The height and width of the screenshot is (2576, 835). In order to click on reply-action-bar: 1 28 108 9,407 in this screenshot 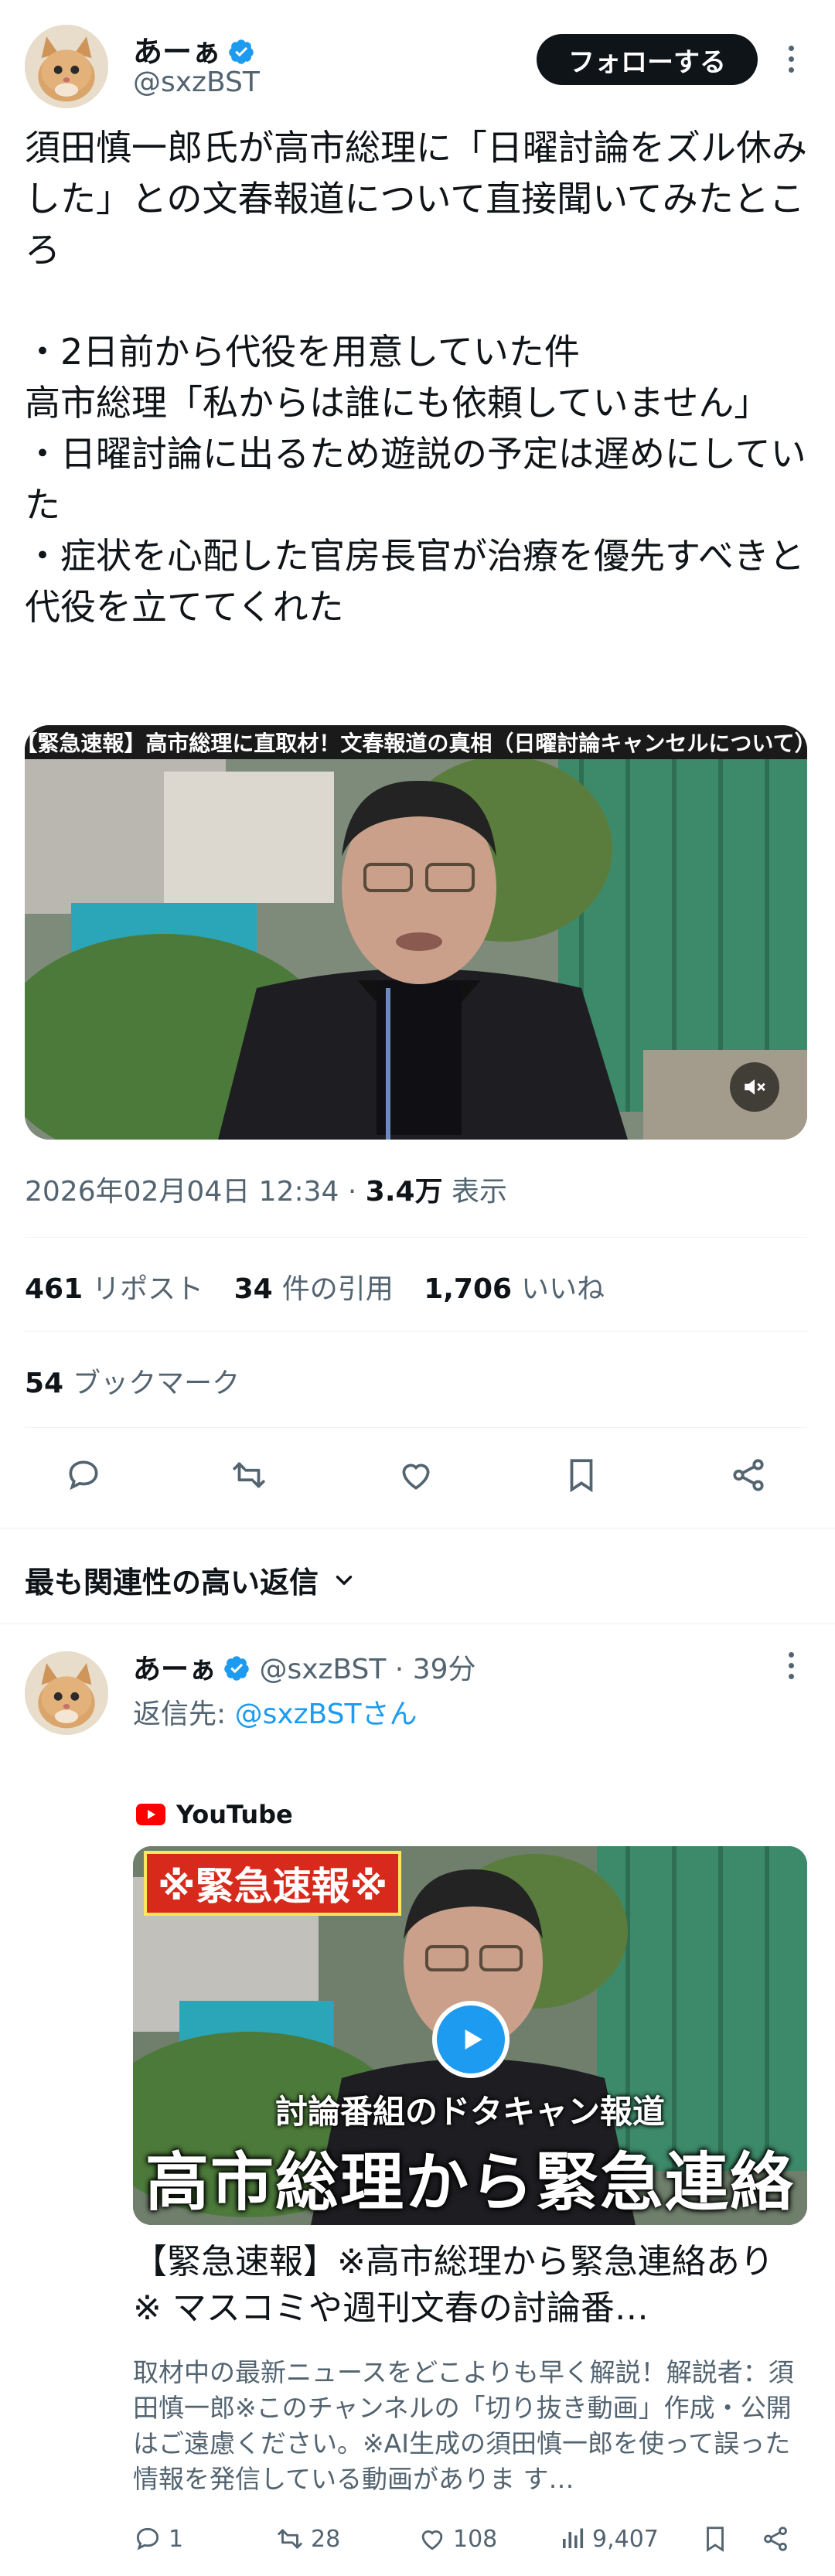, I will do `click(417, 2539)`.